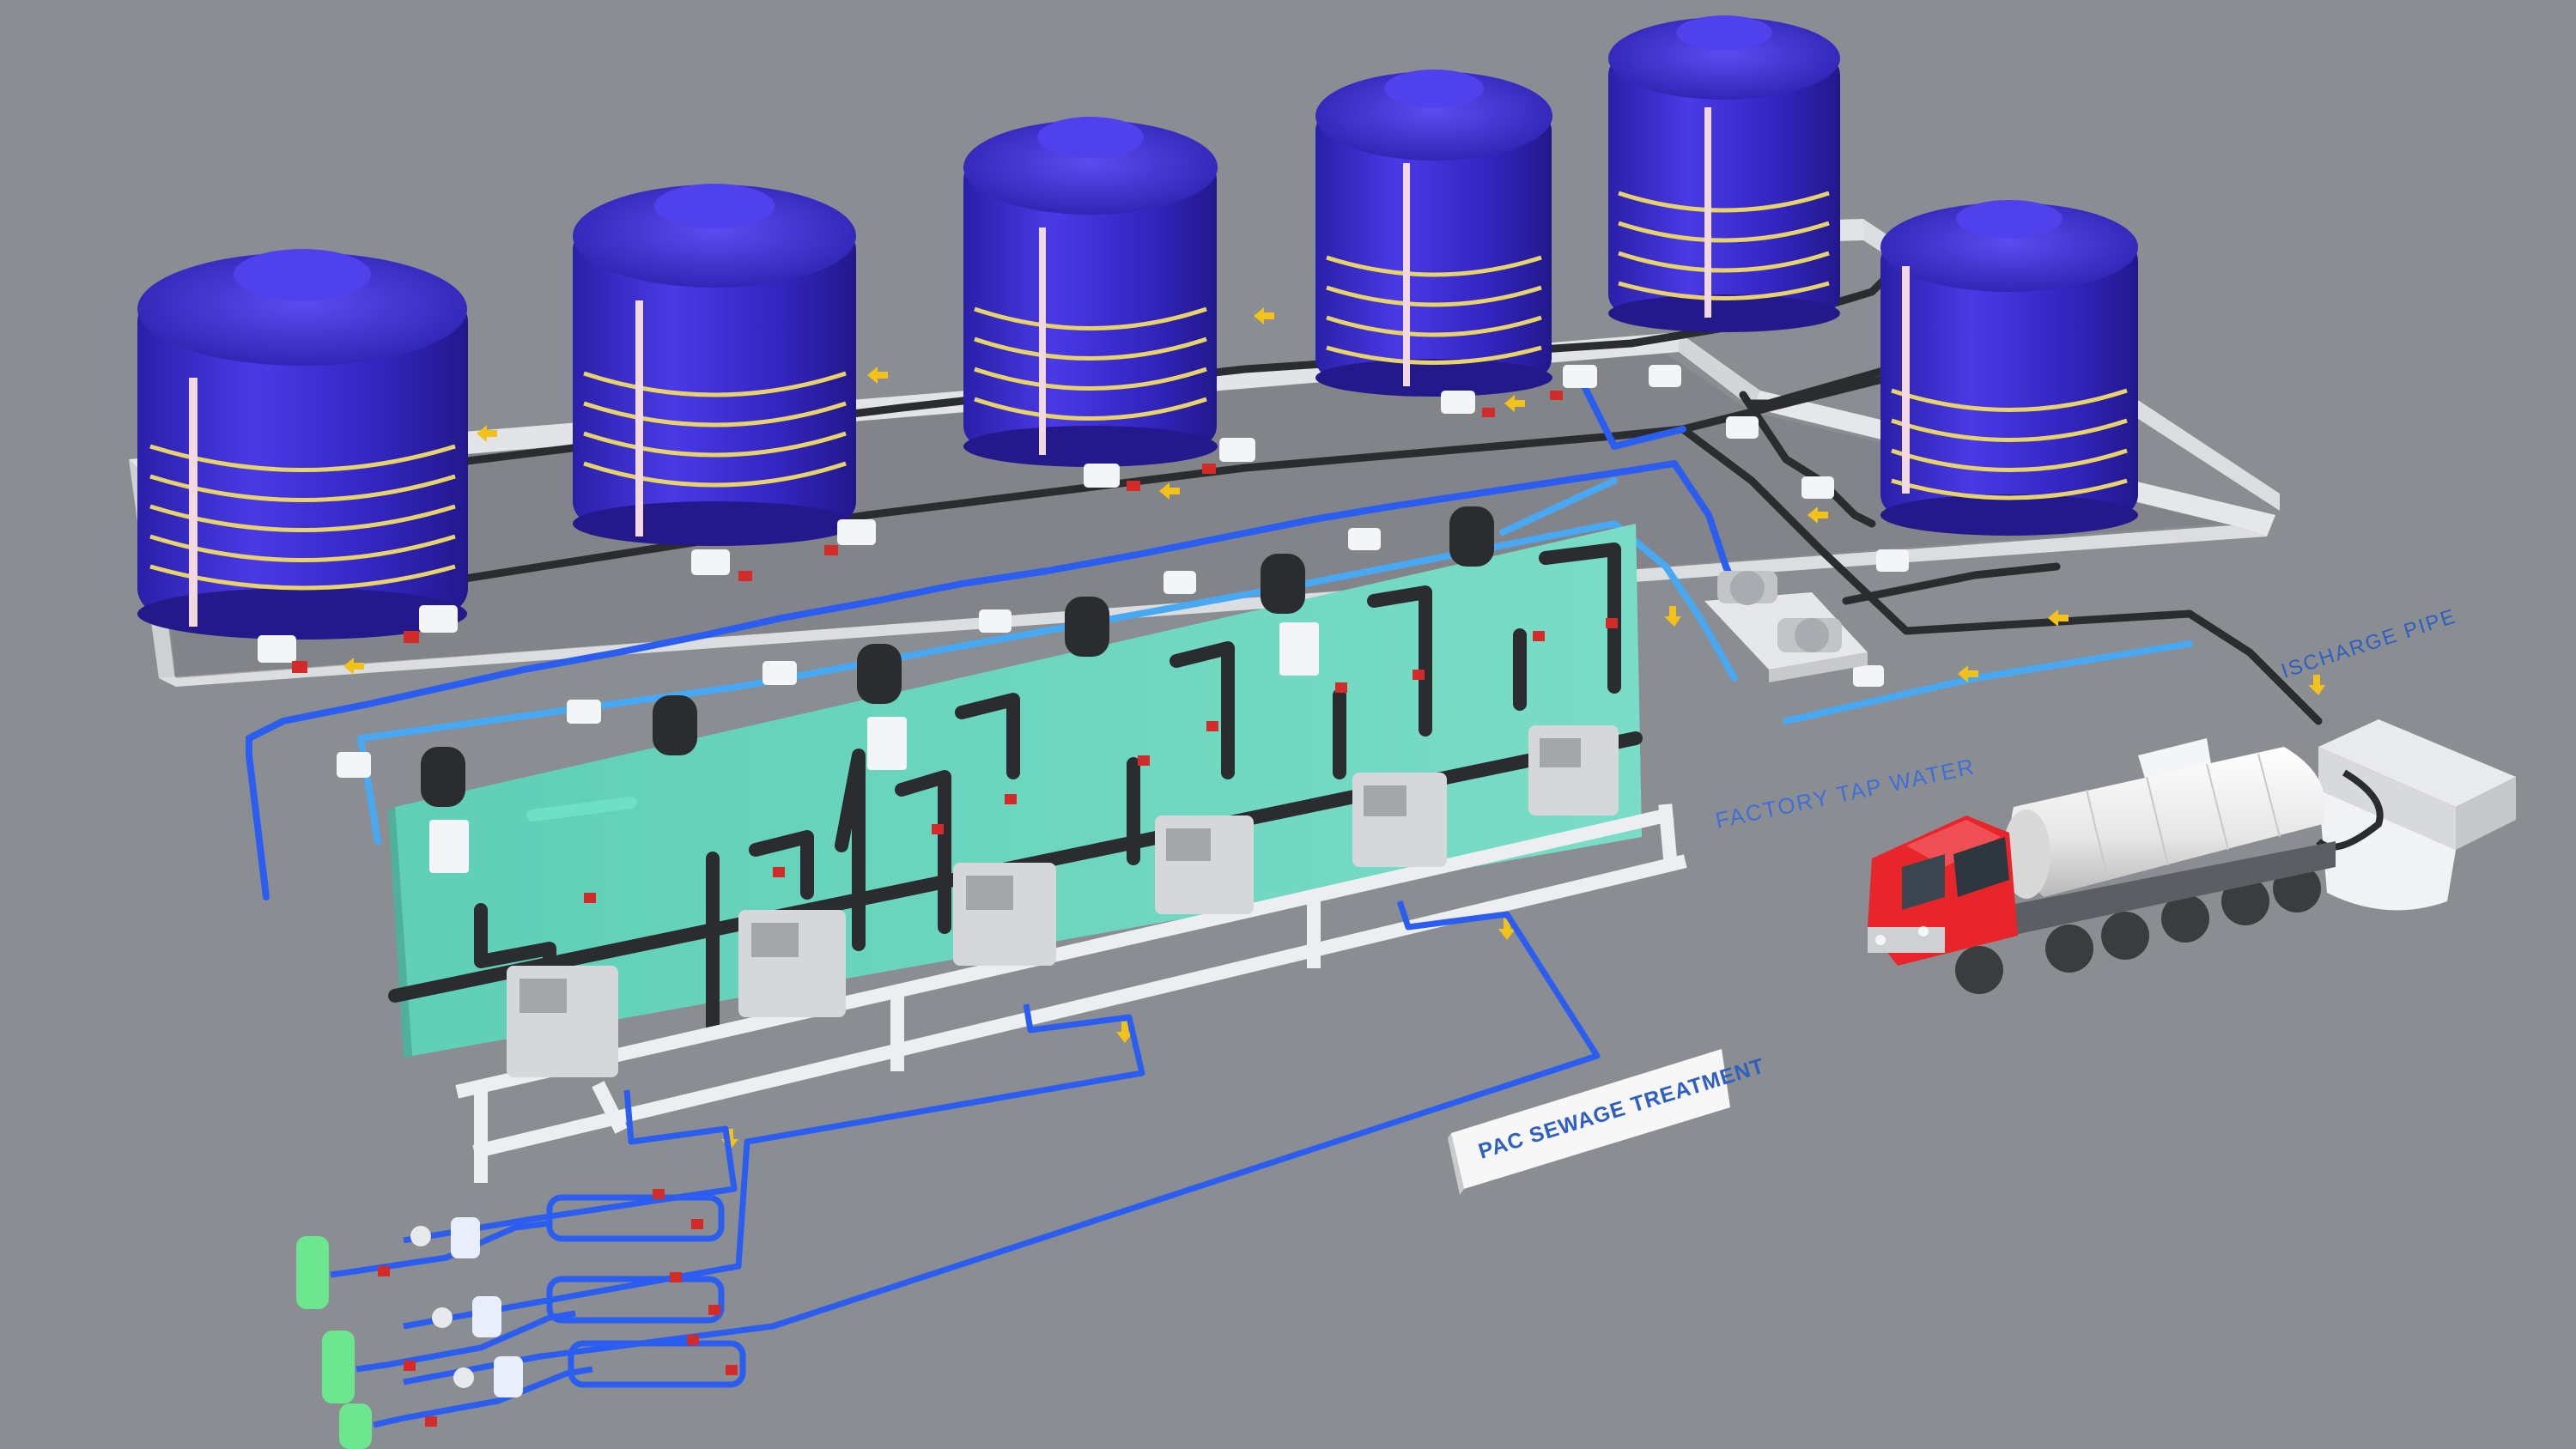 Image resolution: width=2576 pixels, height=1449 pixels. I want to click on flowmeter-assemblies, so click(521, 1319).